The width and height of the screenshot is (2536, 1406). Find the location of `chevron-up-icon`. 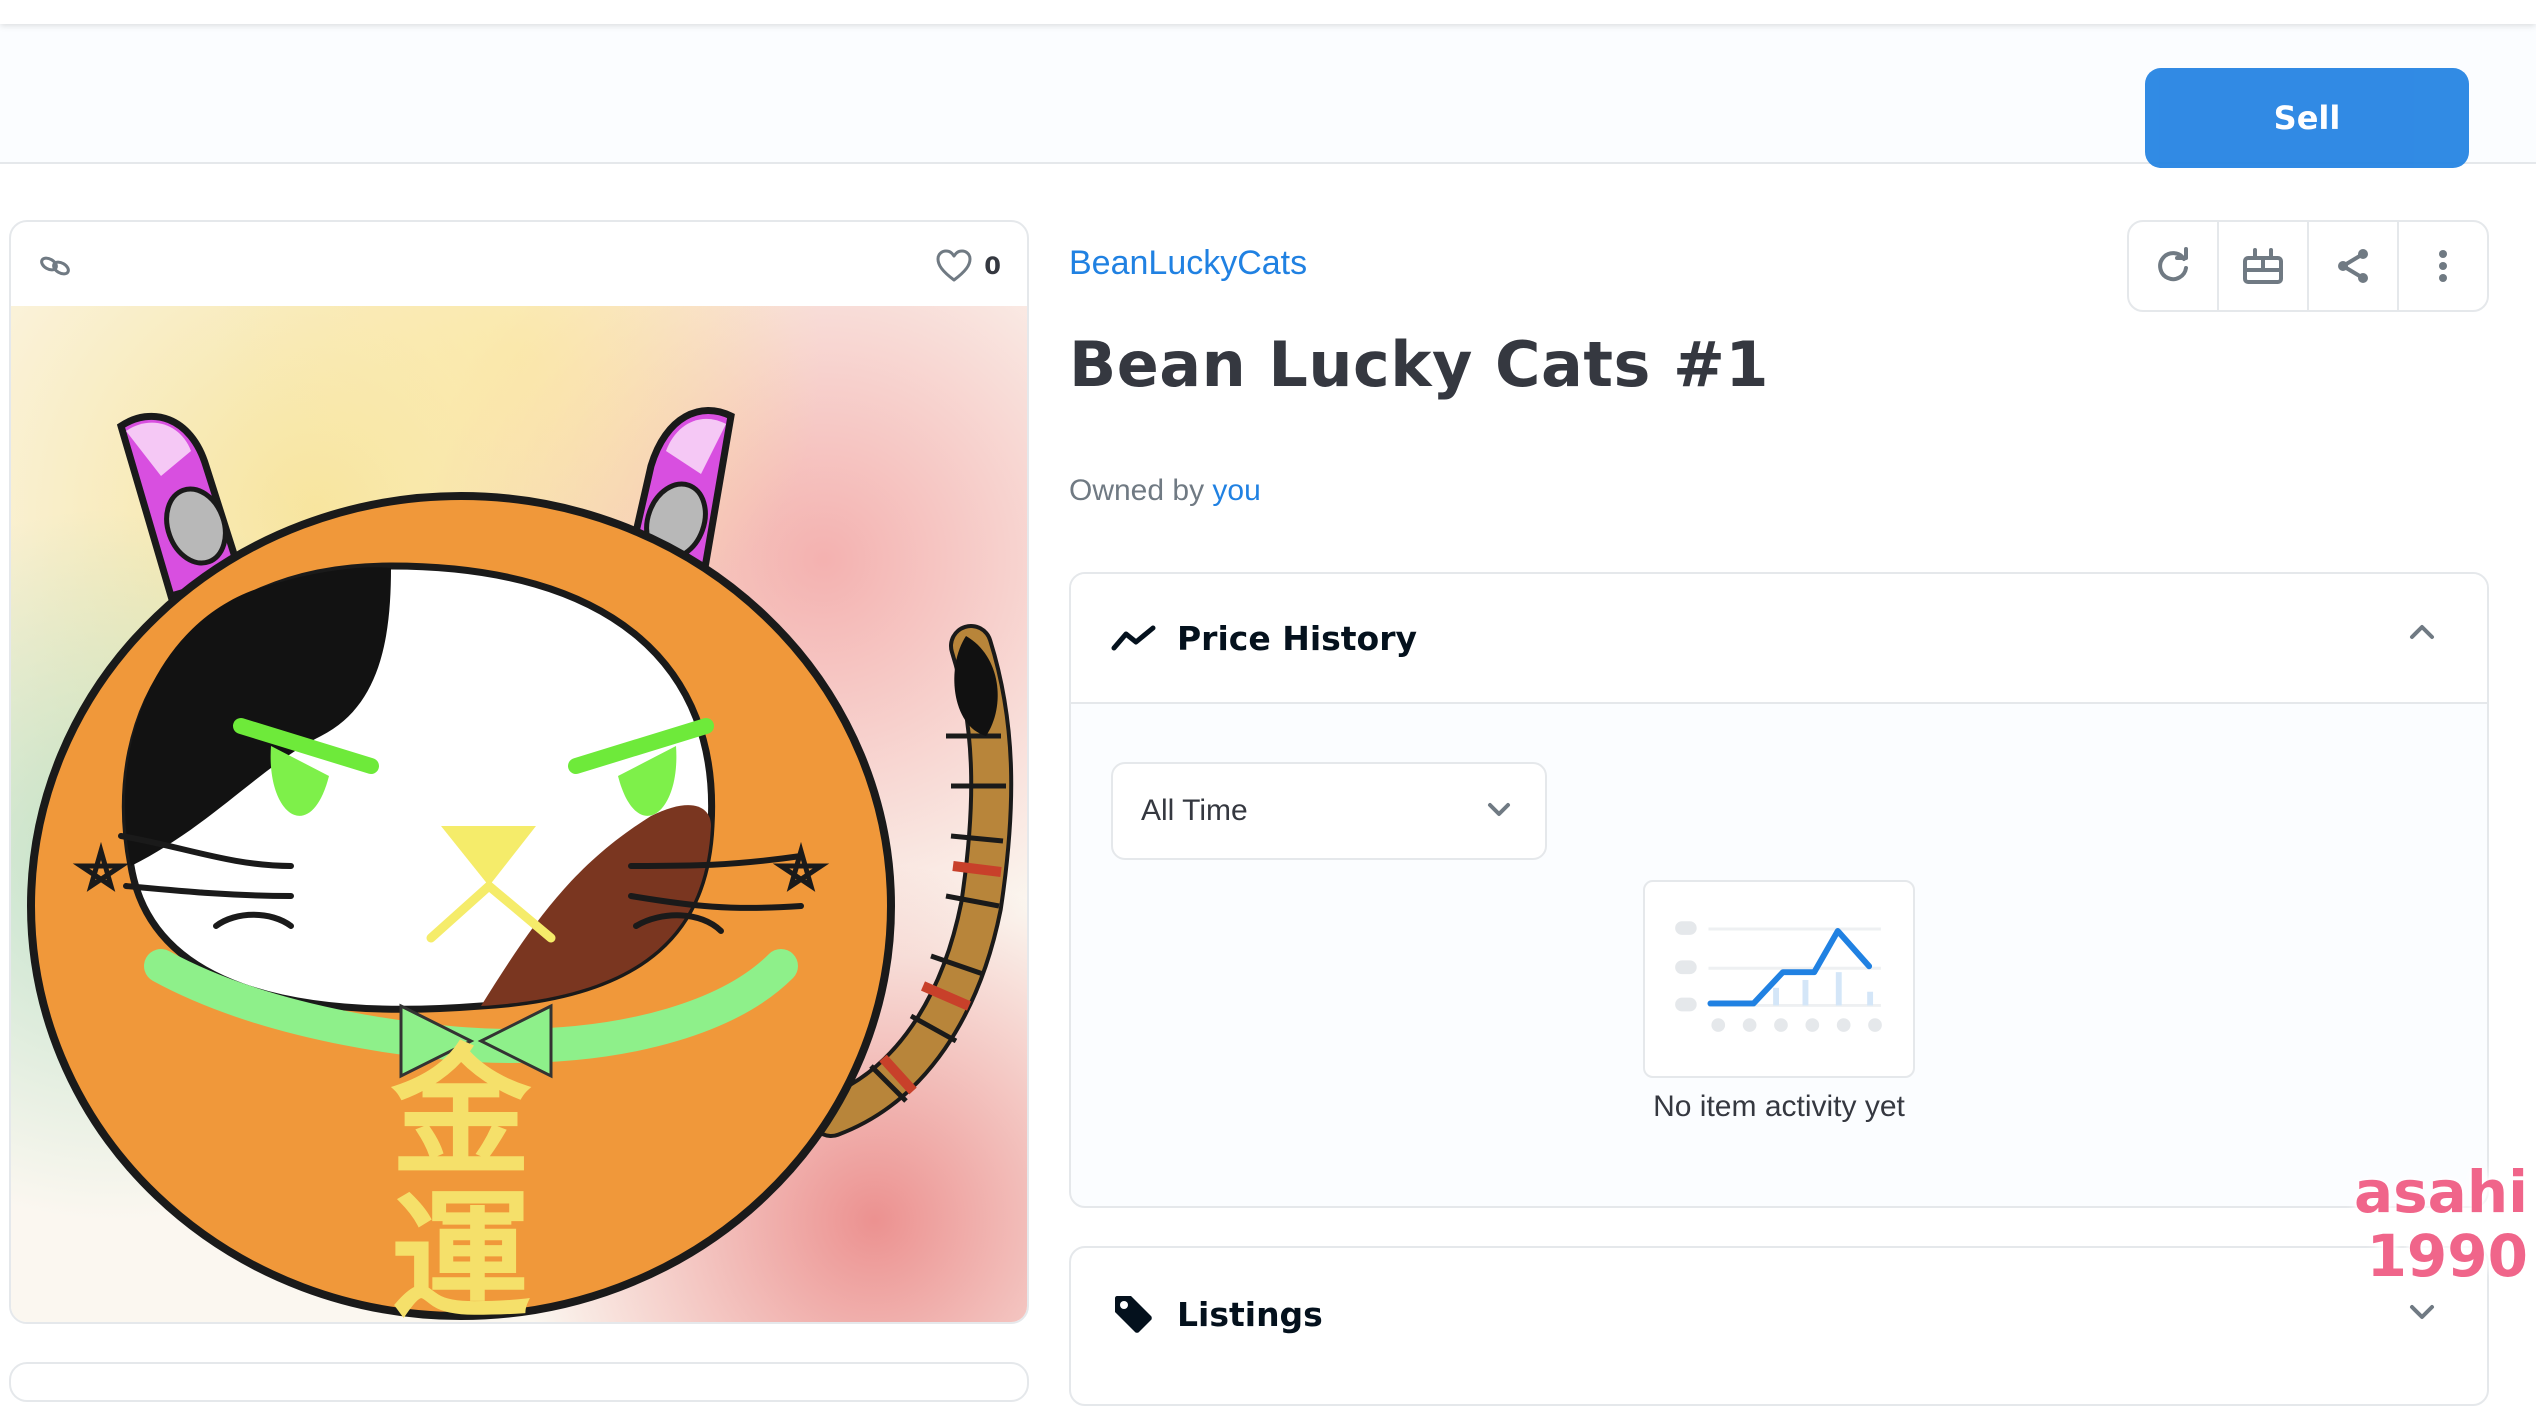

chevron-up-icon is located at coordinates (2422, 632).